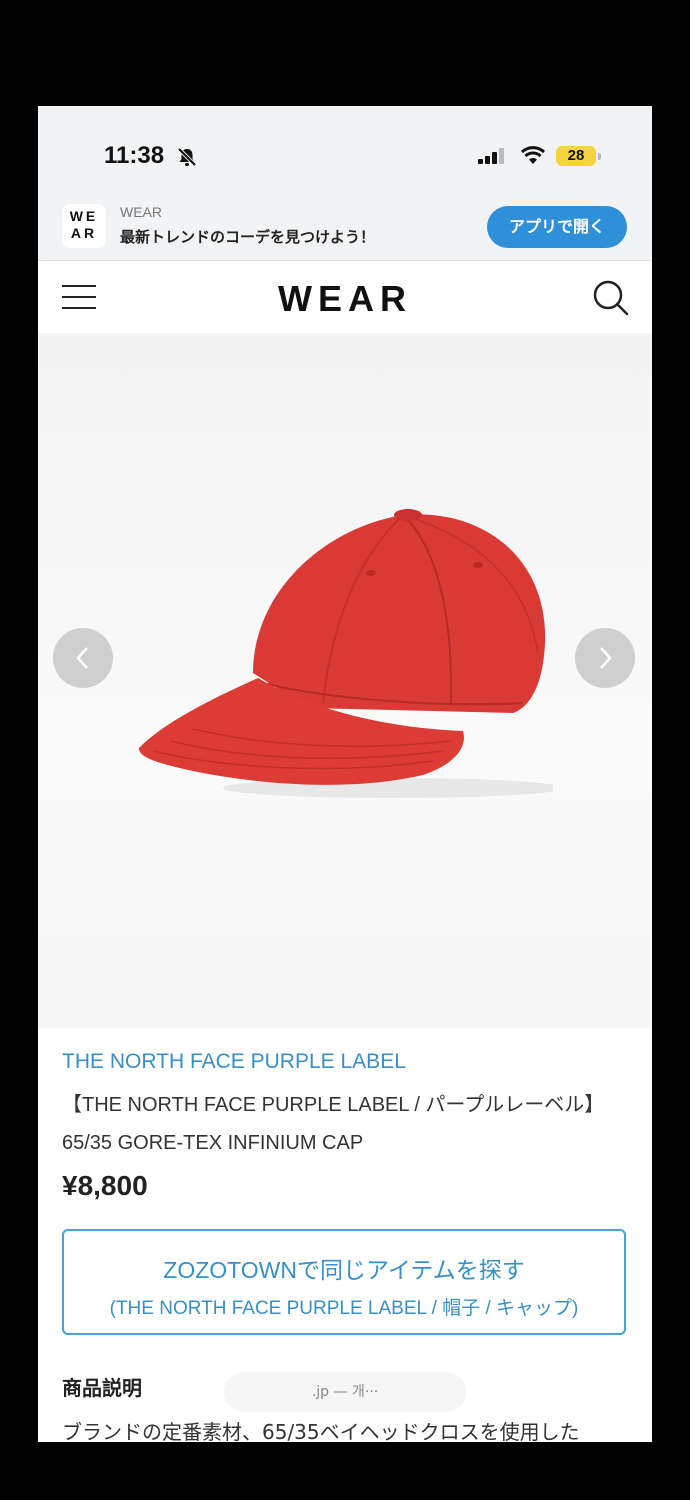 This screenshot has height=1500, width=690. What do you see at coordinates (105, 1185) in the screenshot?
I see `product-price: ¥8,800` at bounding box center [105, 1185].